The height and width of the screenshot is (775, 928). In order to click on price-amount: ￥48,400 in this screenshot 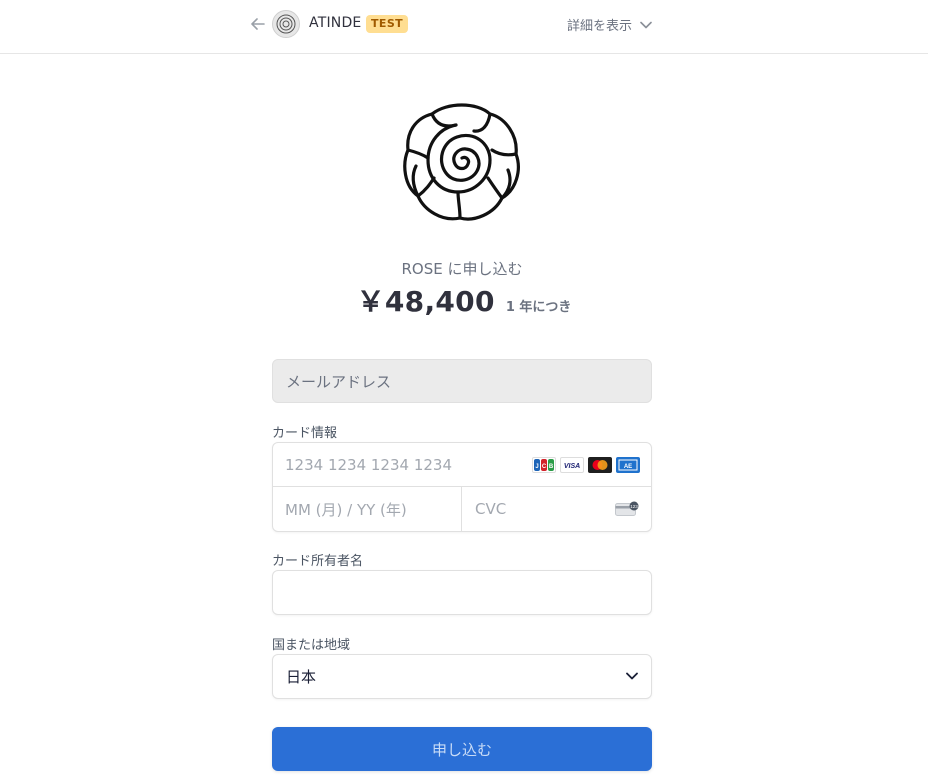, I will do `click(425, 301)`.